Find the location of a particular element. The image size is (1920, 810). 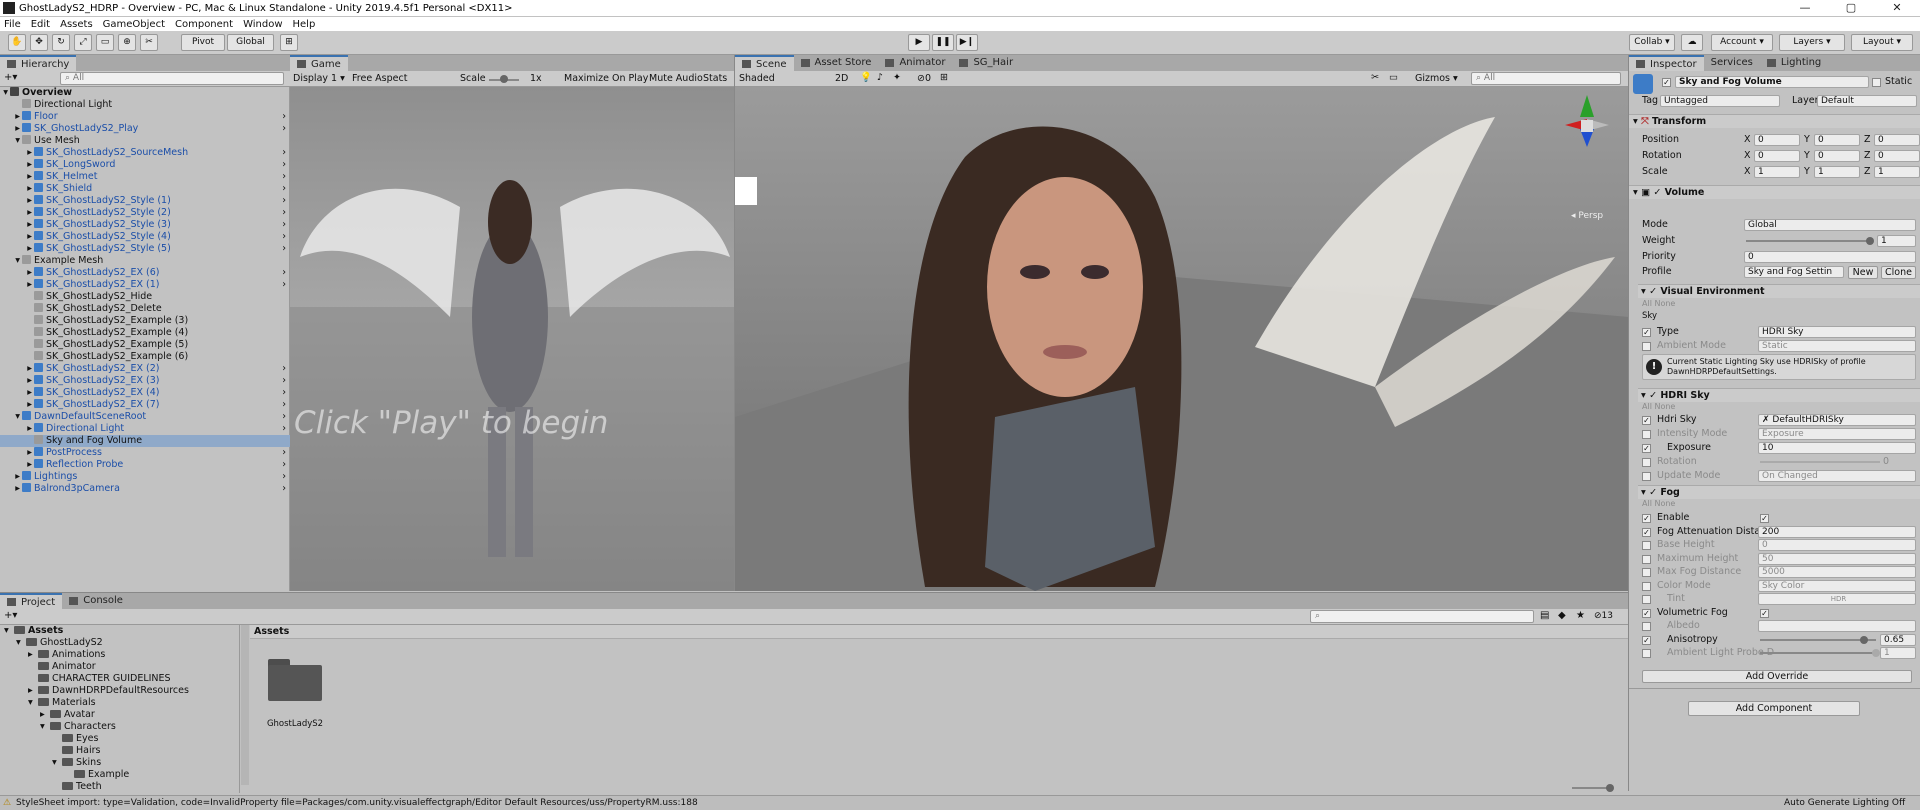

fog-property-field: 5000 is located at coordinates (1837, 572).